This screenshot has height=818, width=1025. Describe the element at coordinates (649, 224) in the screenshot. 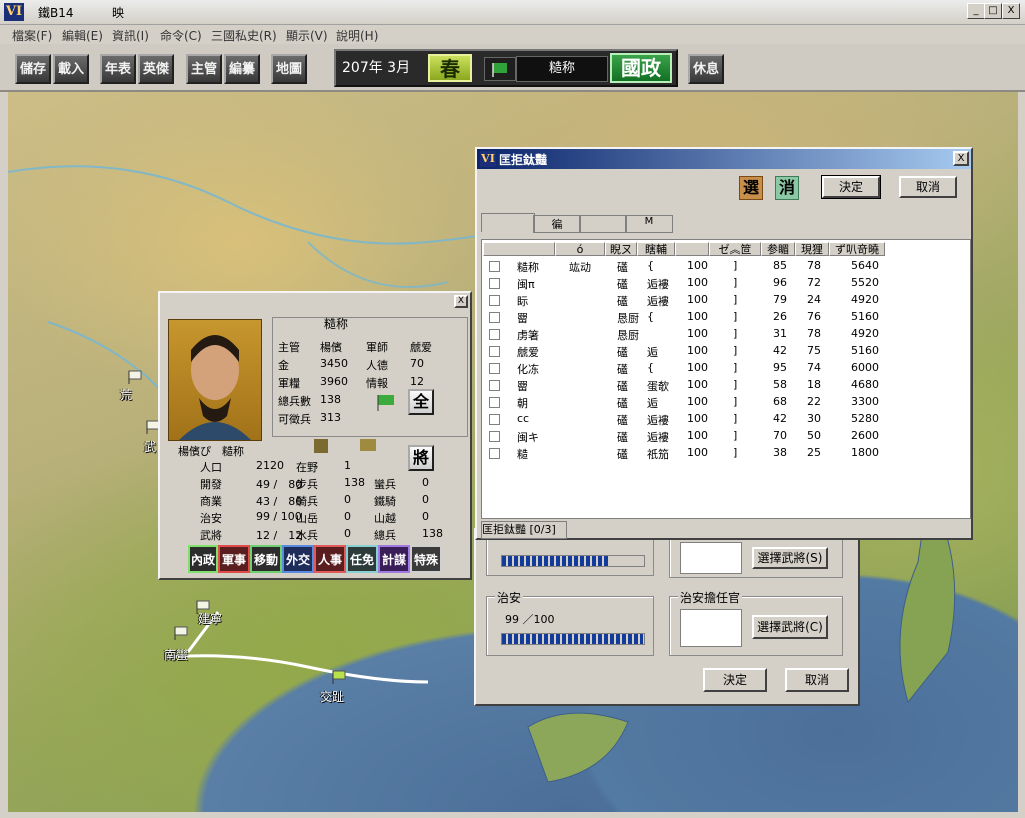

I see `tab-3: M` at that location.